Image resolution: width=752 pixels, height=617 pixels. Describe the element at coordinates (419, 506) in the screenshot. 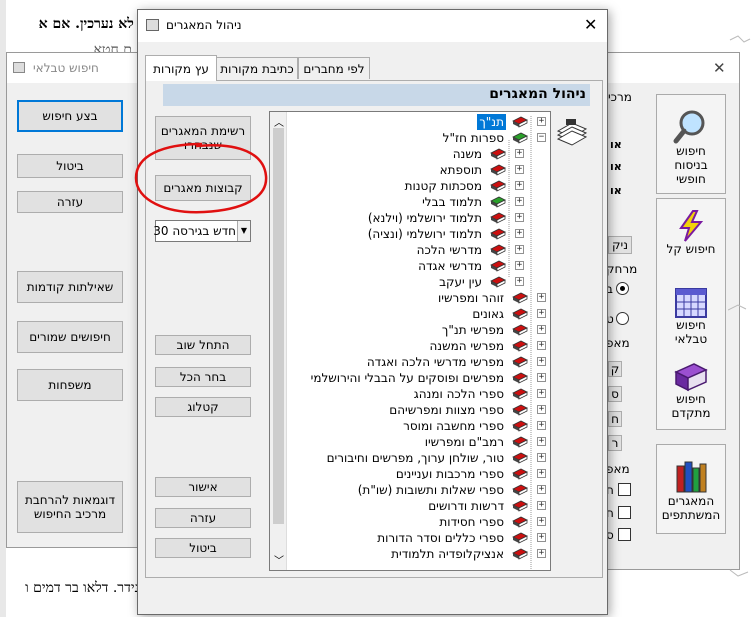

I see `tree-item: + דרשות ודרושים` at that location.